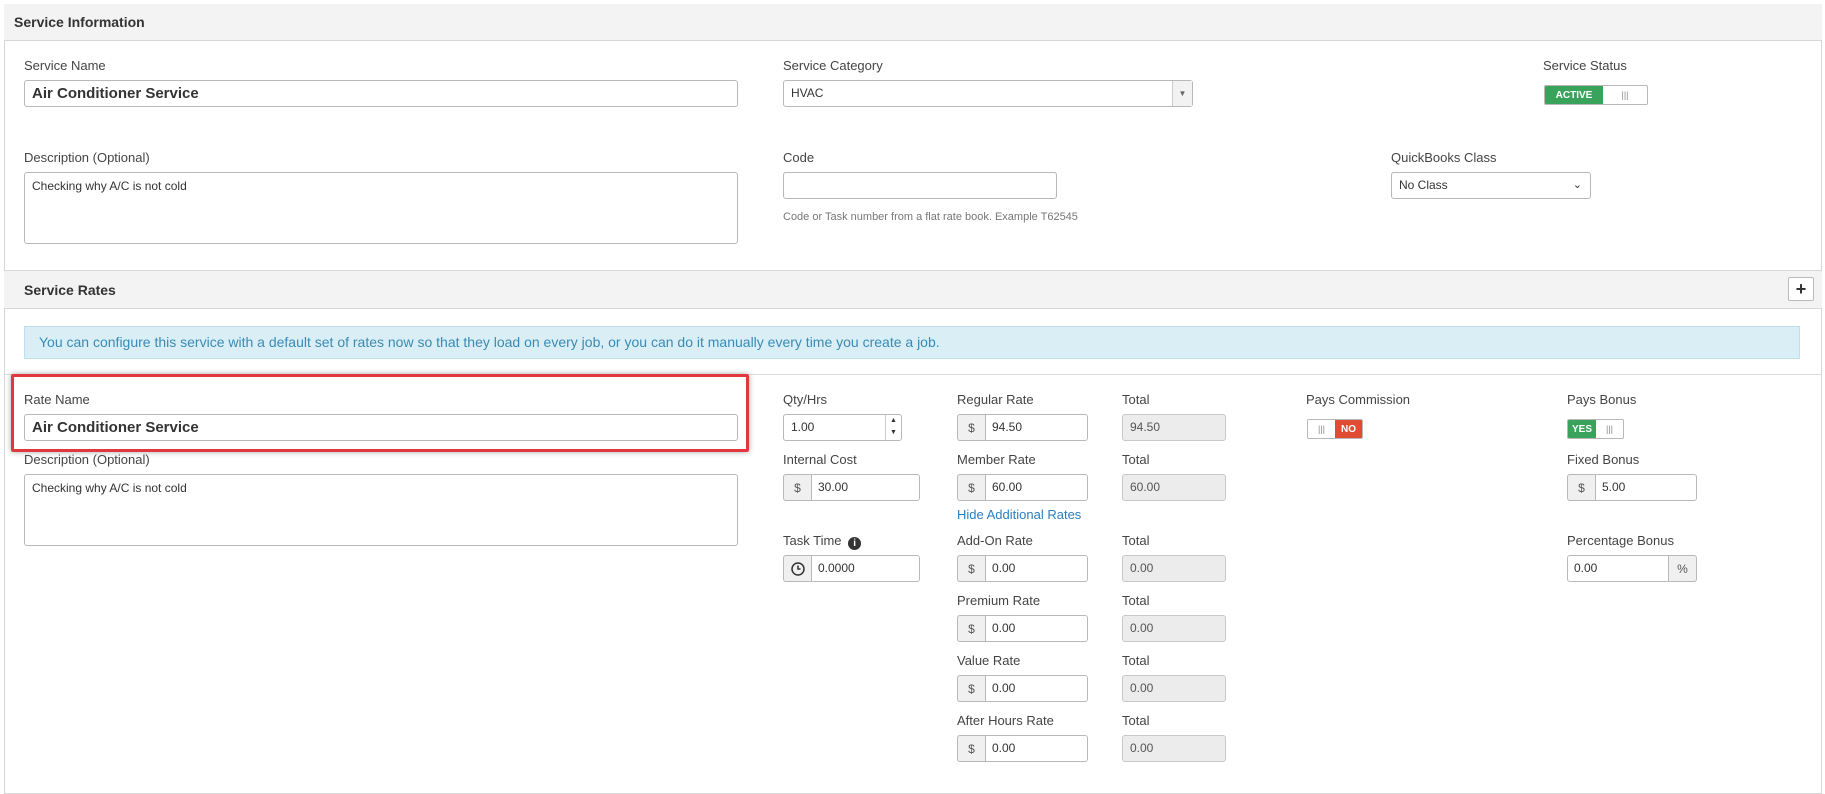  I want to click on service-category-select: HVAC ▼, so click(988, 93).